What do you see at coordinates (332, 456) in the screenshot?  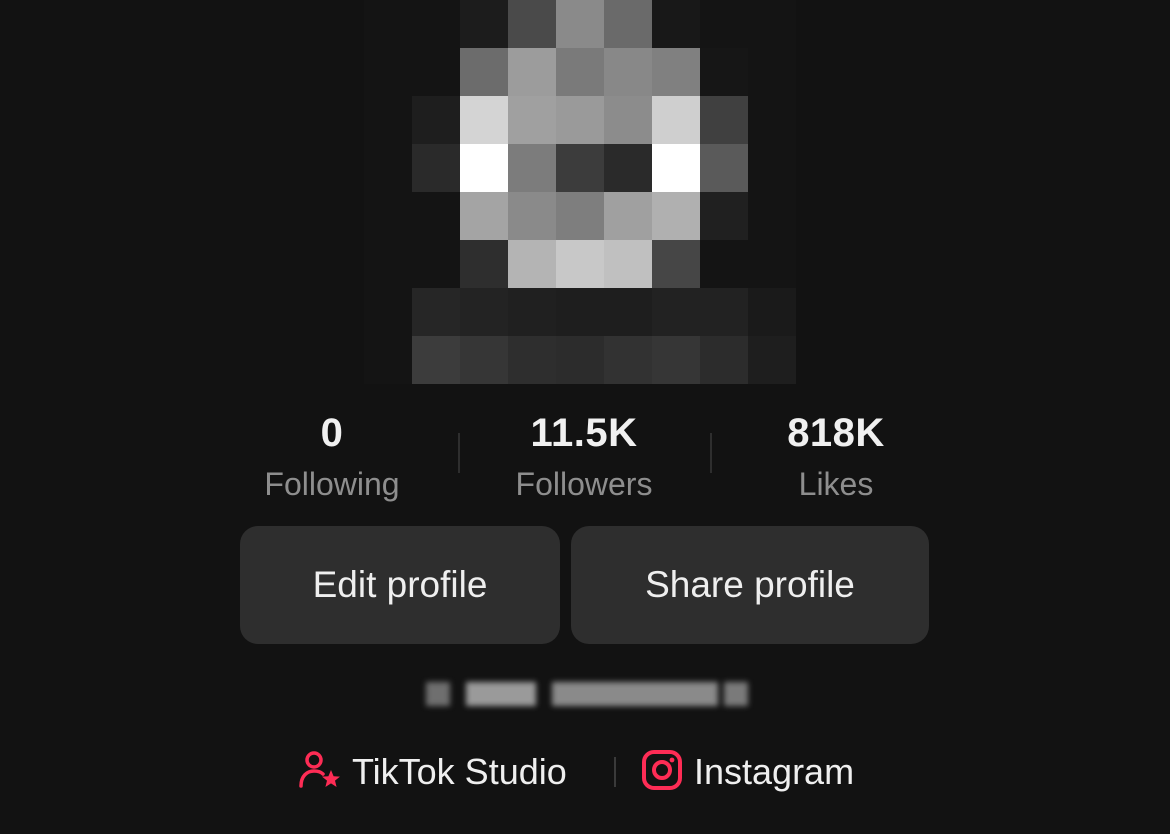 I see `stat-following: 0 Following` at bounding box center [332, 456].